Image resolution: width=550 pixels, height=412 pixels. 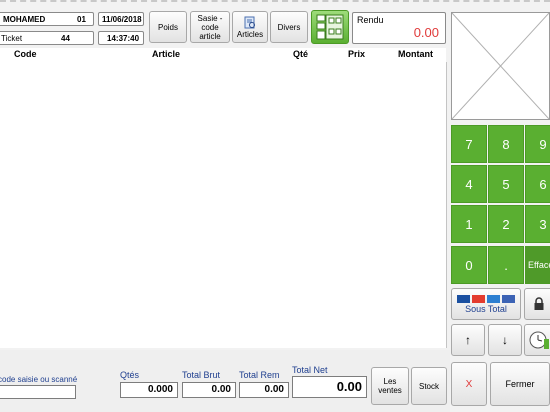 What do you see at coordinates (259, 375) in the screenshot?
I see `total-rem-label: Total Rem` at bounding box center [259, 375].